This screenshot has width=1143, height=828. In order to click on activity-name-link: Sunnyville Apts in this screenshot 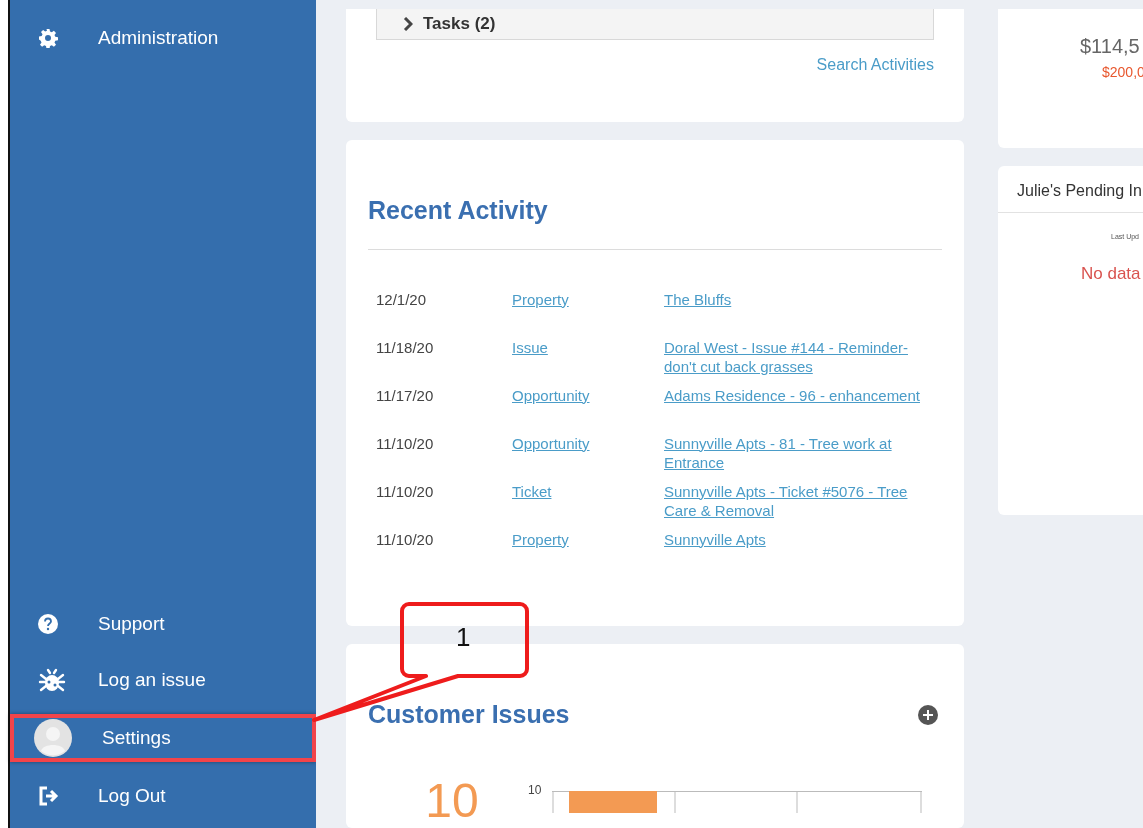, I will do `click(715, 539)`.